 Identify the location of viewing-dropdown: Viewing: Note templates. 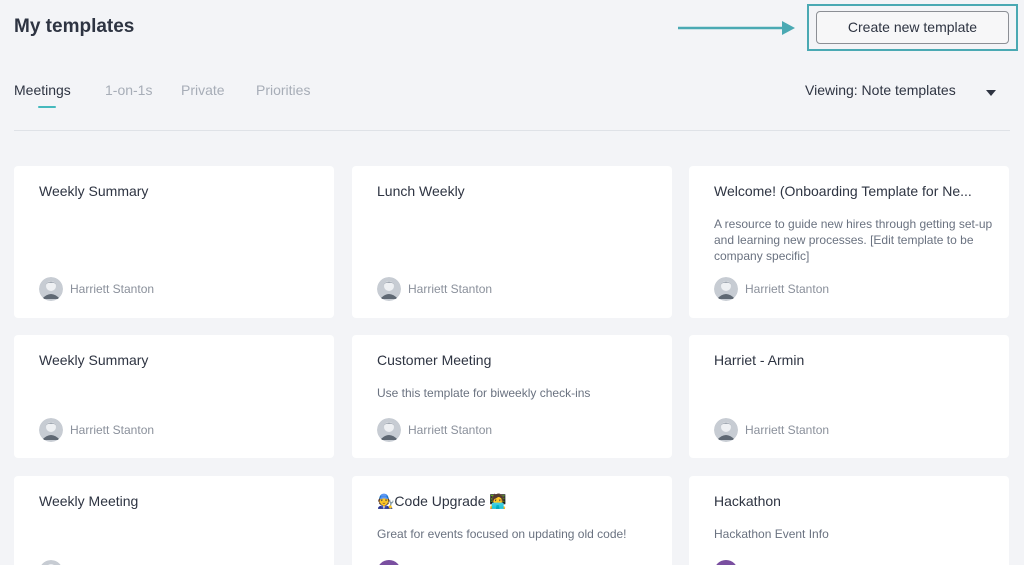
(880, 93).